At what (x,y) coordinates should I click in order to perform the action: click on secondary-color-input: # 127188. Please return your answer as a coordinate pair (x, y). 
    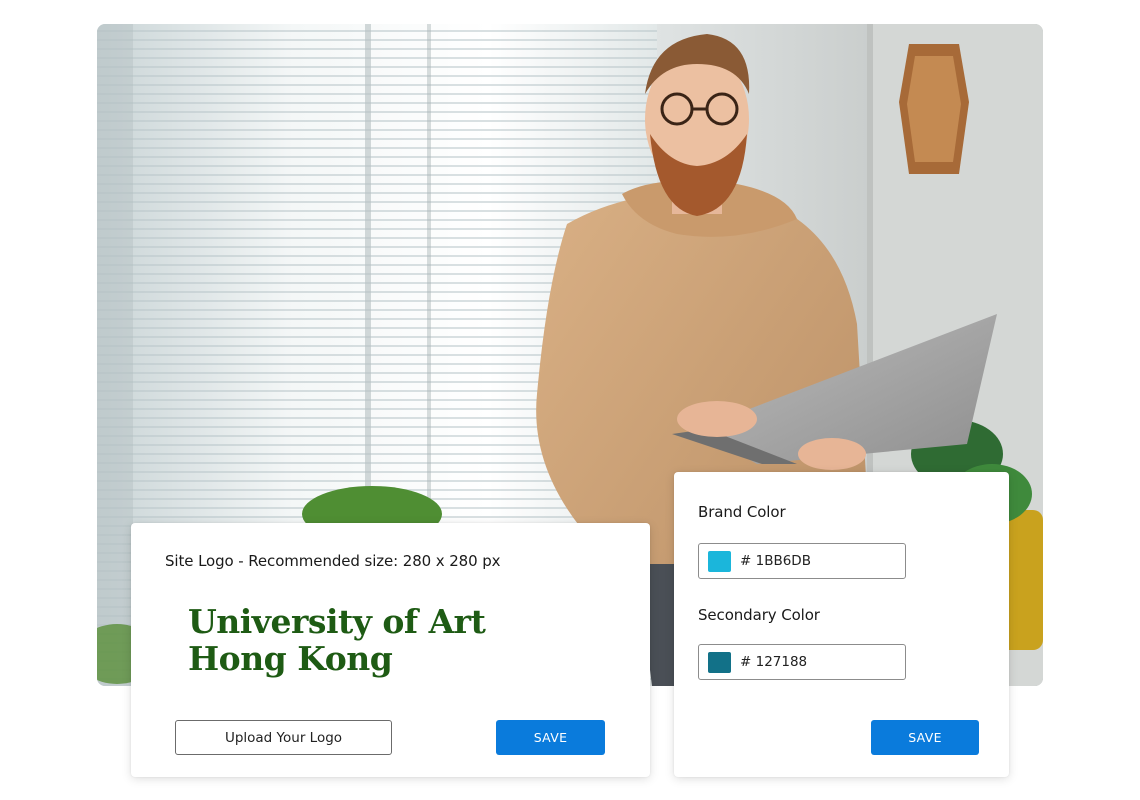
    Looking at the image, I should click on (802, 662).